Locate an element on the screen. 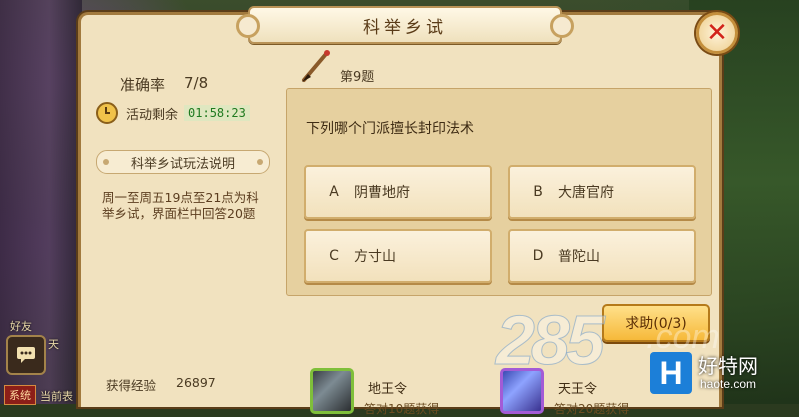 The height and width of the screenshot is (417, 799). watermark-logo-icon: H is located at coordinates (671, 373).